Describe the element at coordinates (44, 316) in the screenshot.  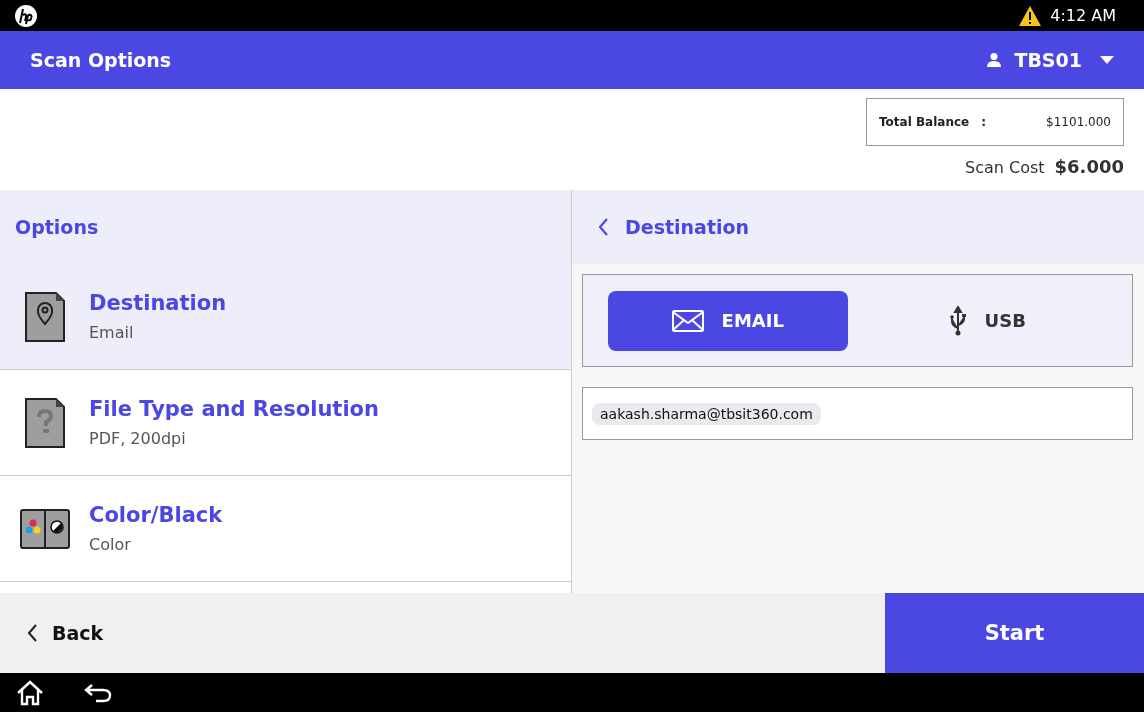
I see `location-document-icon` at that location.